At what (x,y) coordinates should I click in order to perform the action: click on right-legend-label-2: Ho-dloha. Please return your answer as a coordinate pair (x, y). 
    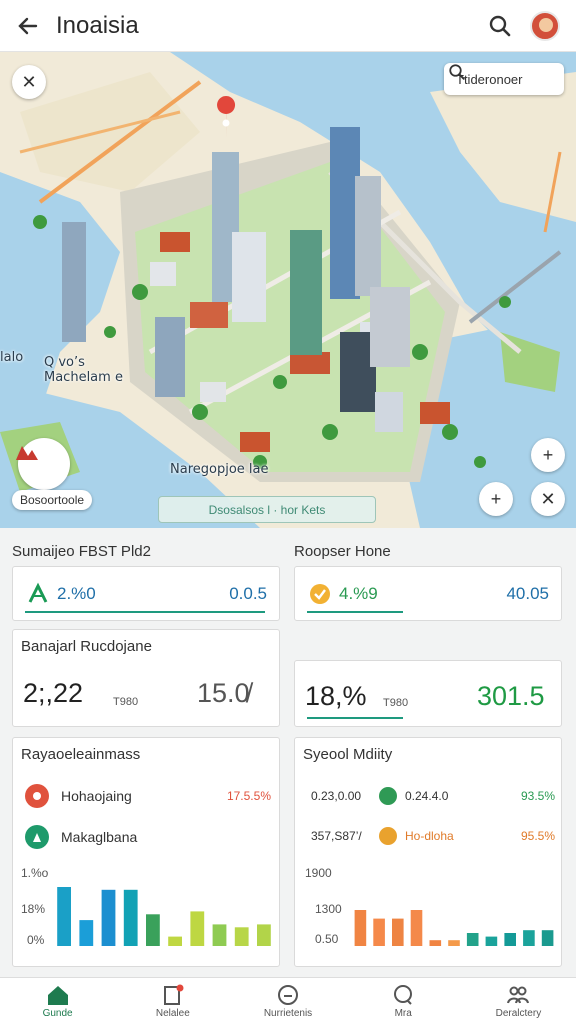
    Looking at the image, I should click on (429, 836).